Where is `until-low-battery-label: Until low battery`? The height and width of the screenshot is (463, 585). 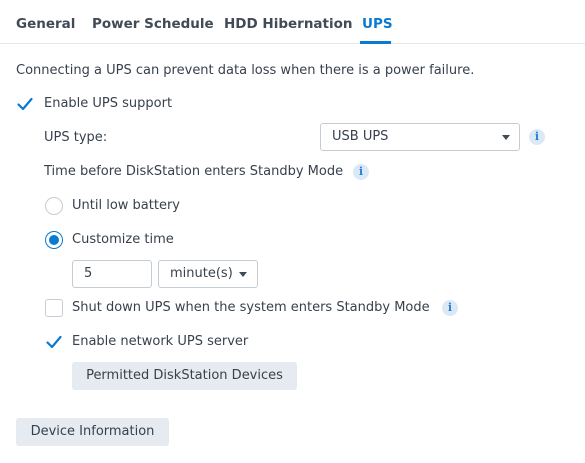
until-low-battery-label: Until low battery is located at coordinates (126, 205).